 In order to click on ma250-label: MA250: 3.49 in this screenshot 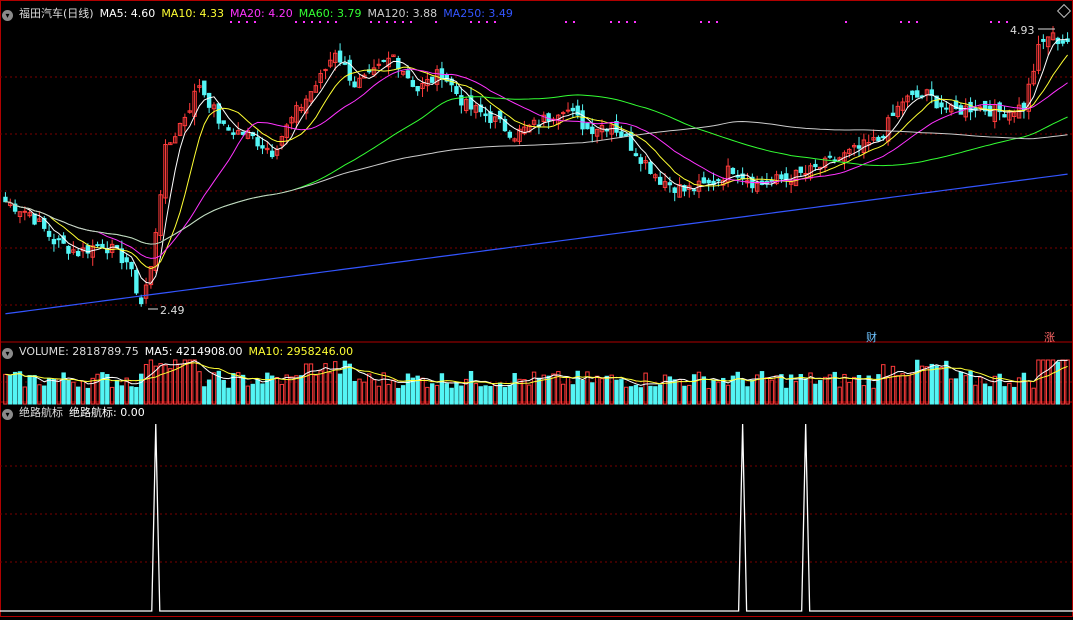, I will do `click(478, 13)`.